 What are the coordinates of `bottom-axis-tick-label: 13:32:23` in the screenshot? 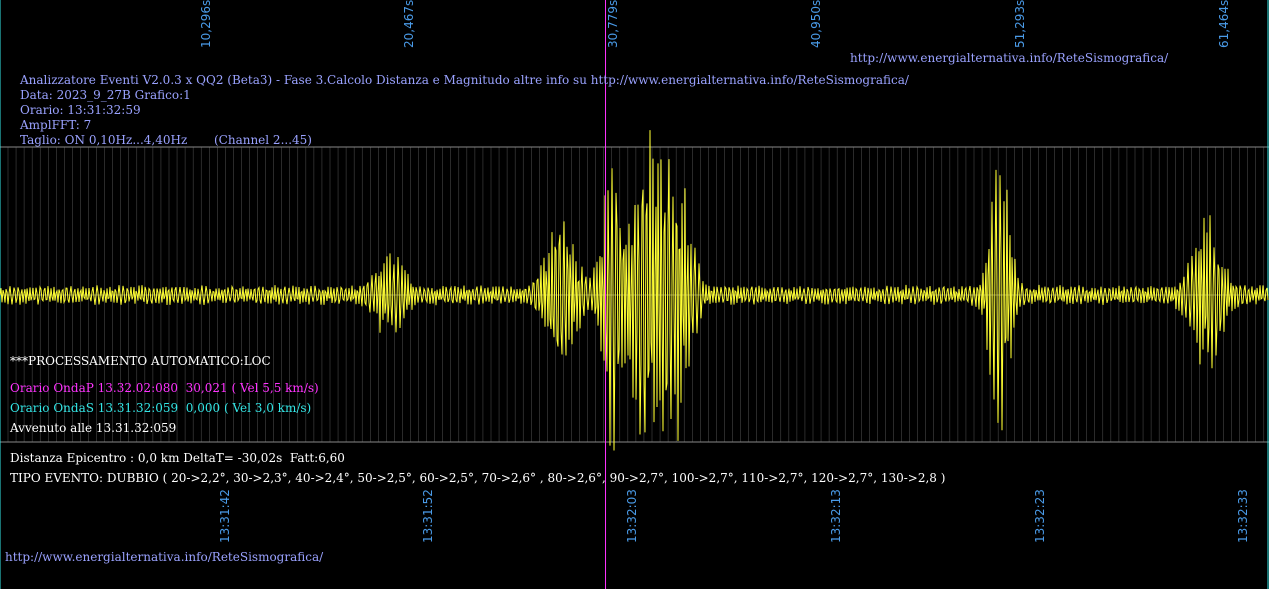 It's located at (1040, 516).